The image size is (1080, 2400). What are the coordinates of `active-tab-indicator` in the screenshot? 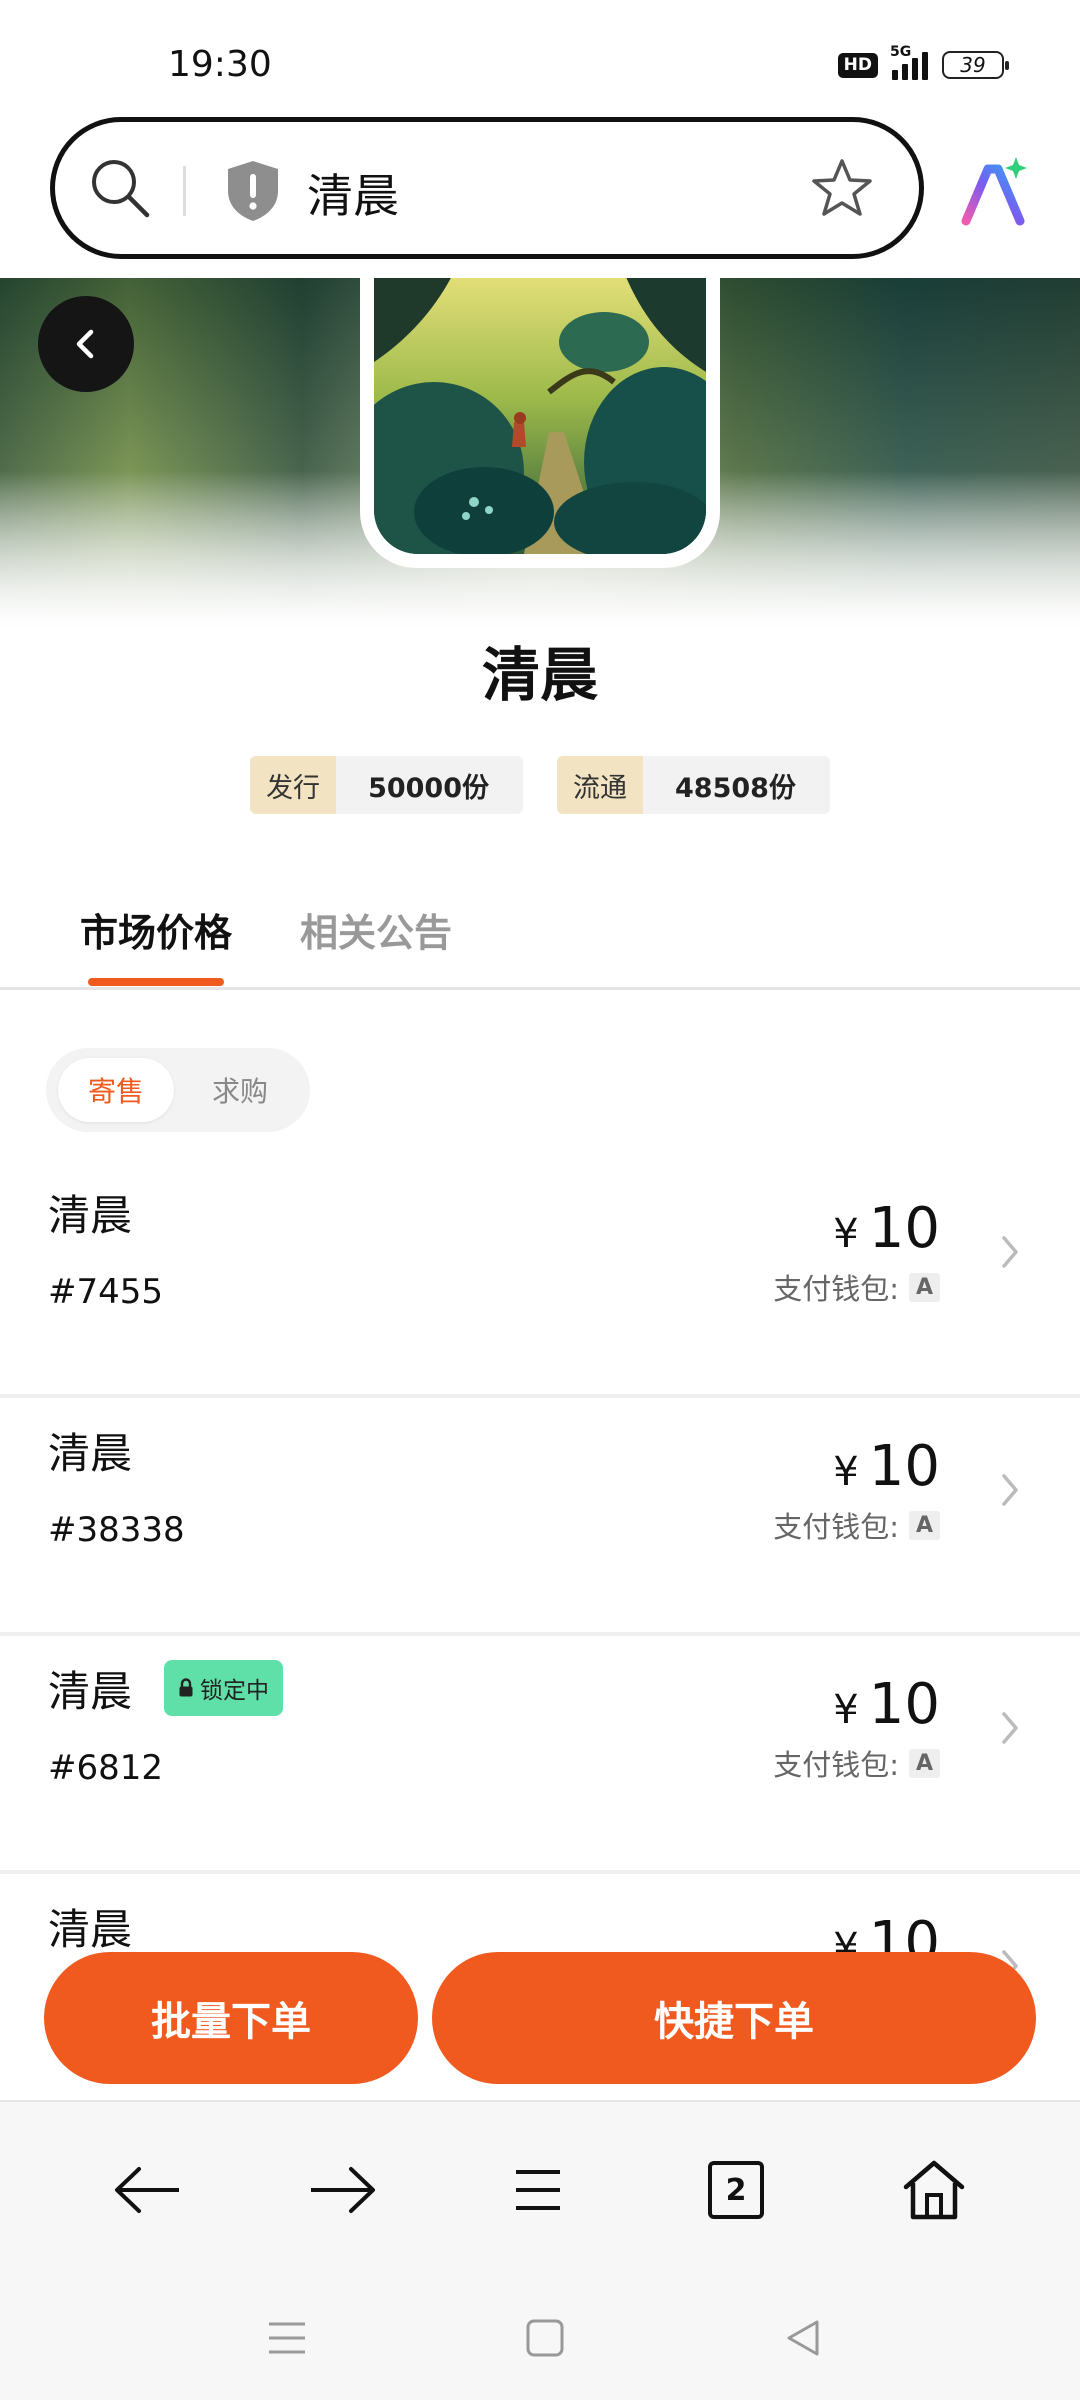 It's located at (156, 982).